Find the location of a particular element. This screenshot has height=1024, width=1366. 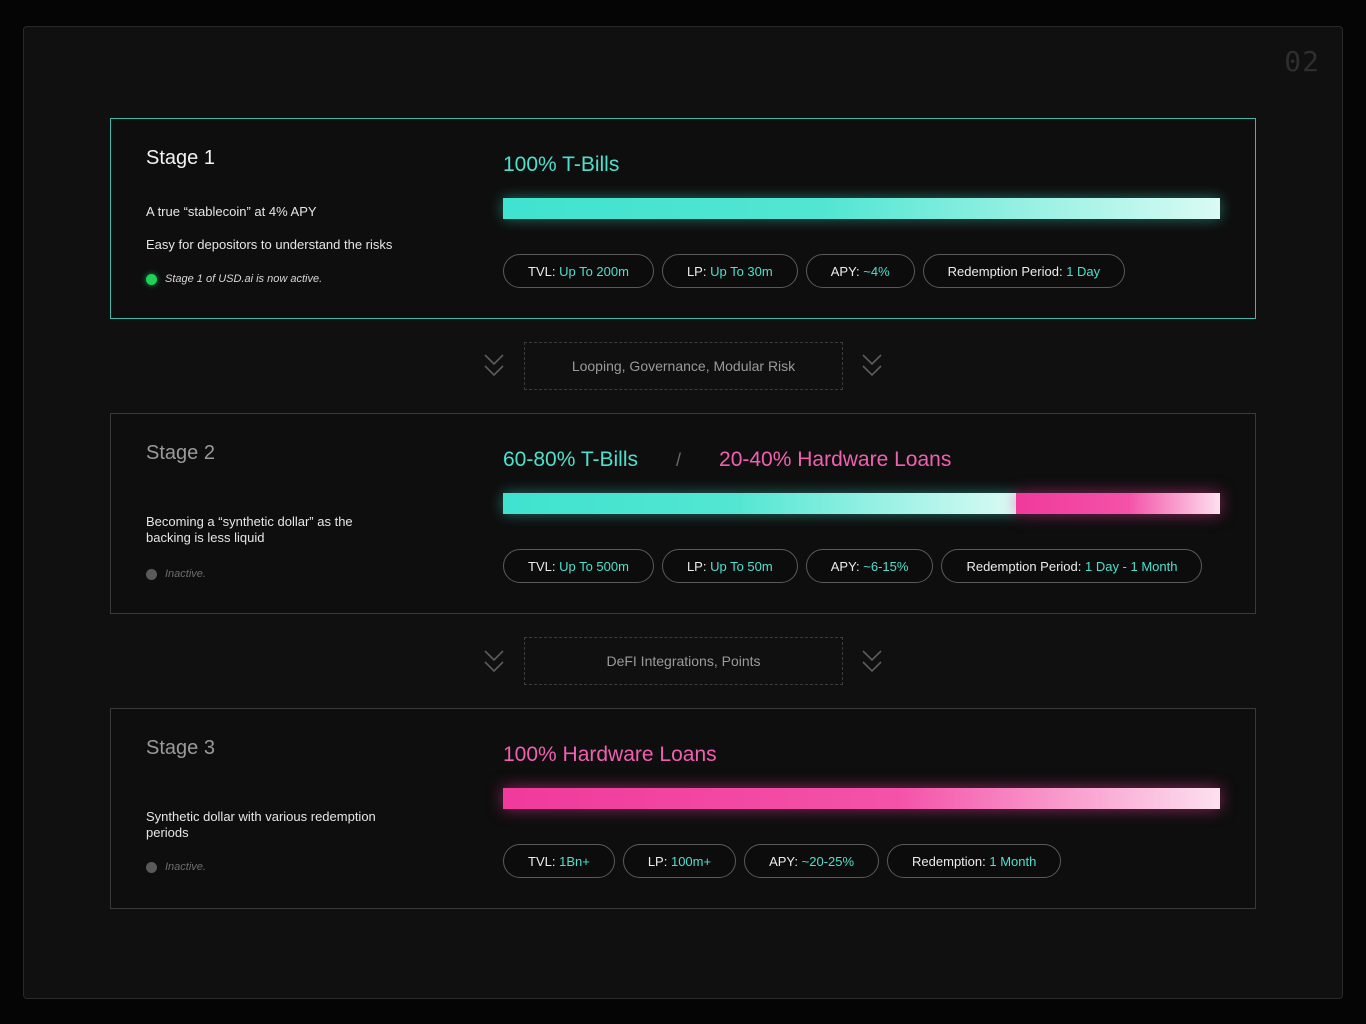

stage-title: Stage 2 is located at coordinates (180, 453).